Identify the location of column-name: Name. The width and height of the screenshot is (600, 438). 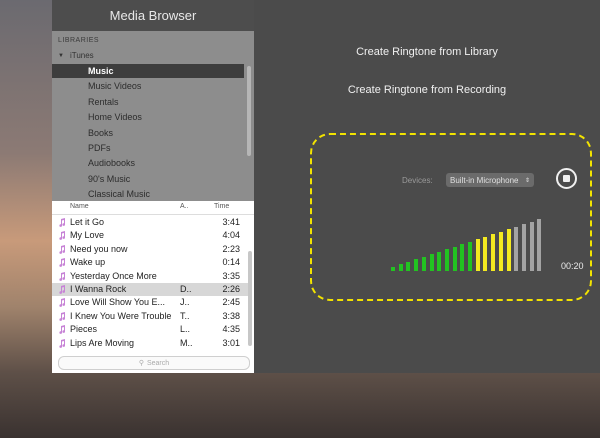
(79, 206).